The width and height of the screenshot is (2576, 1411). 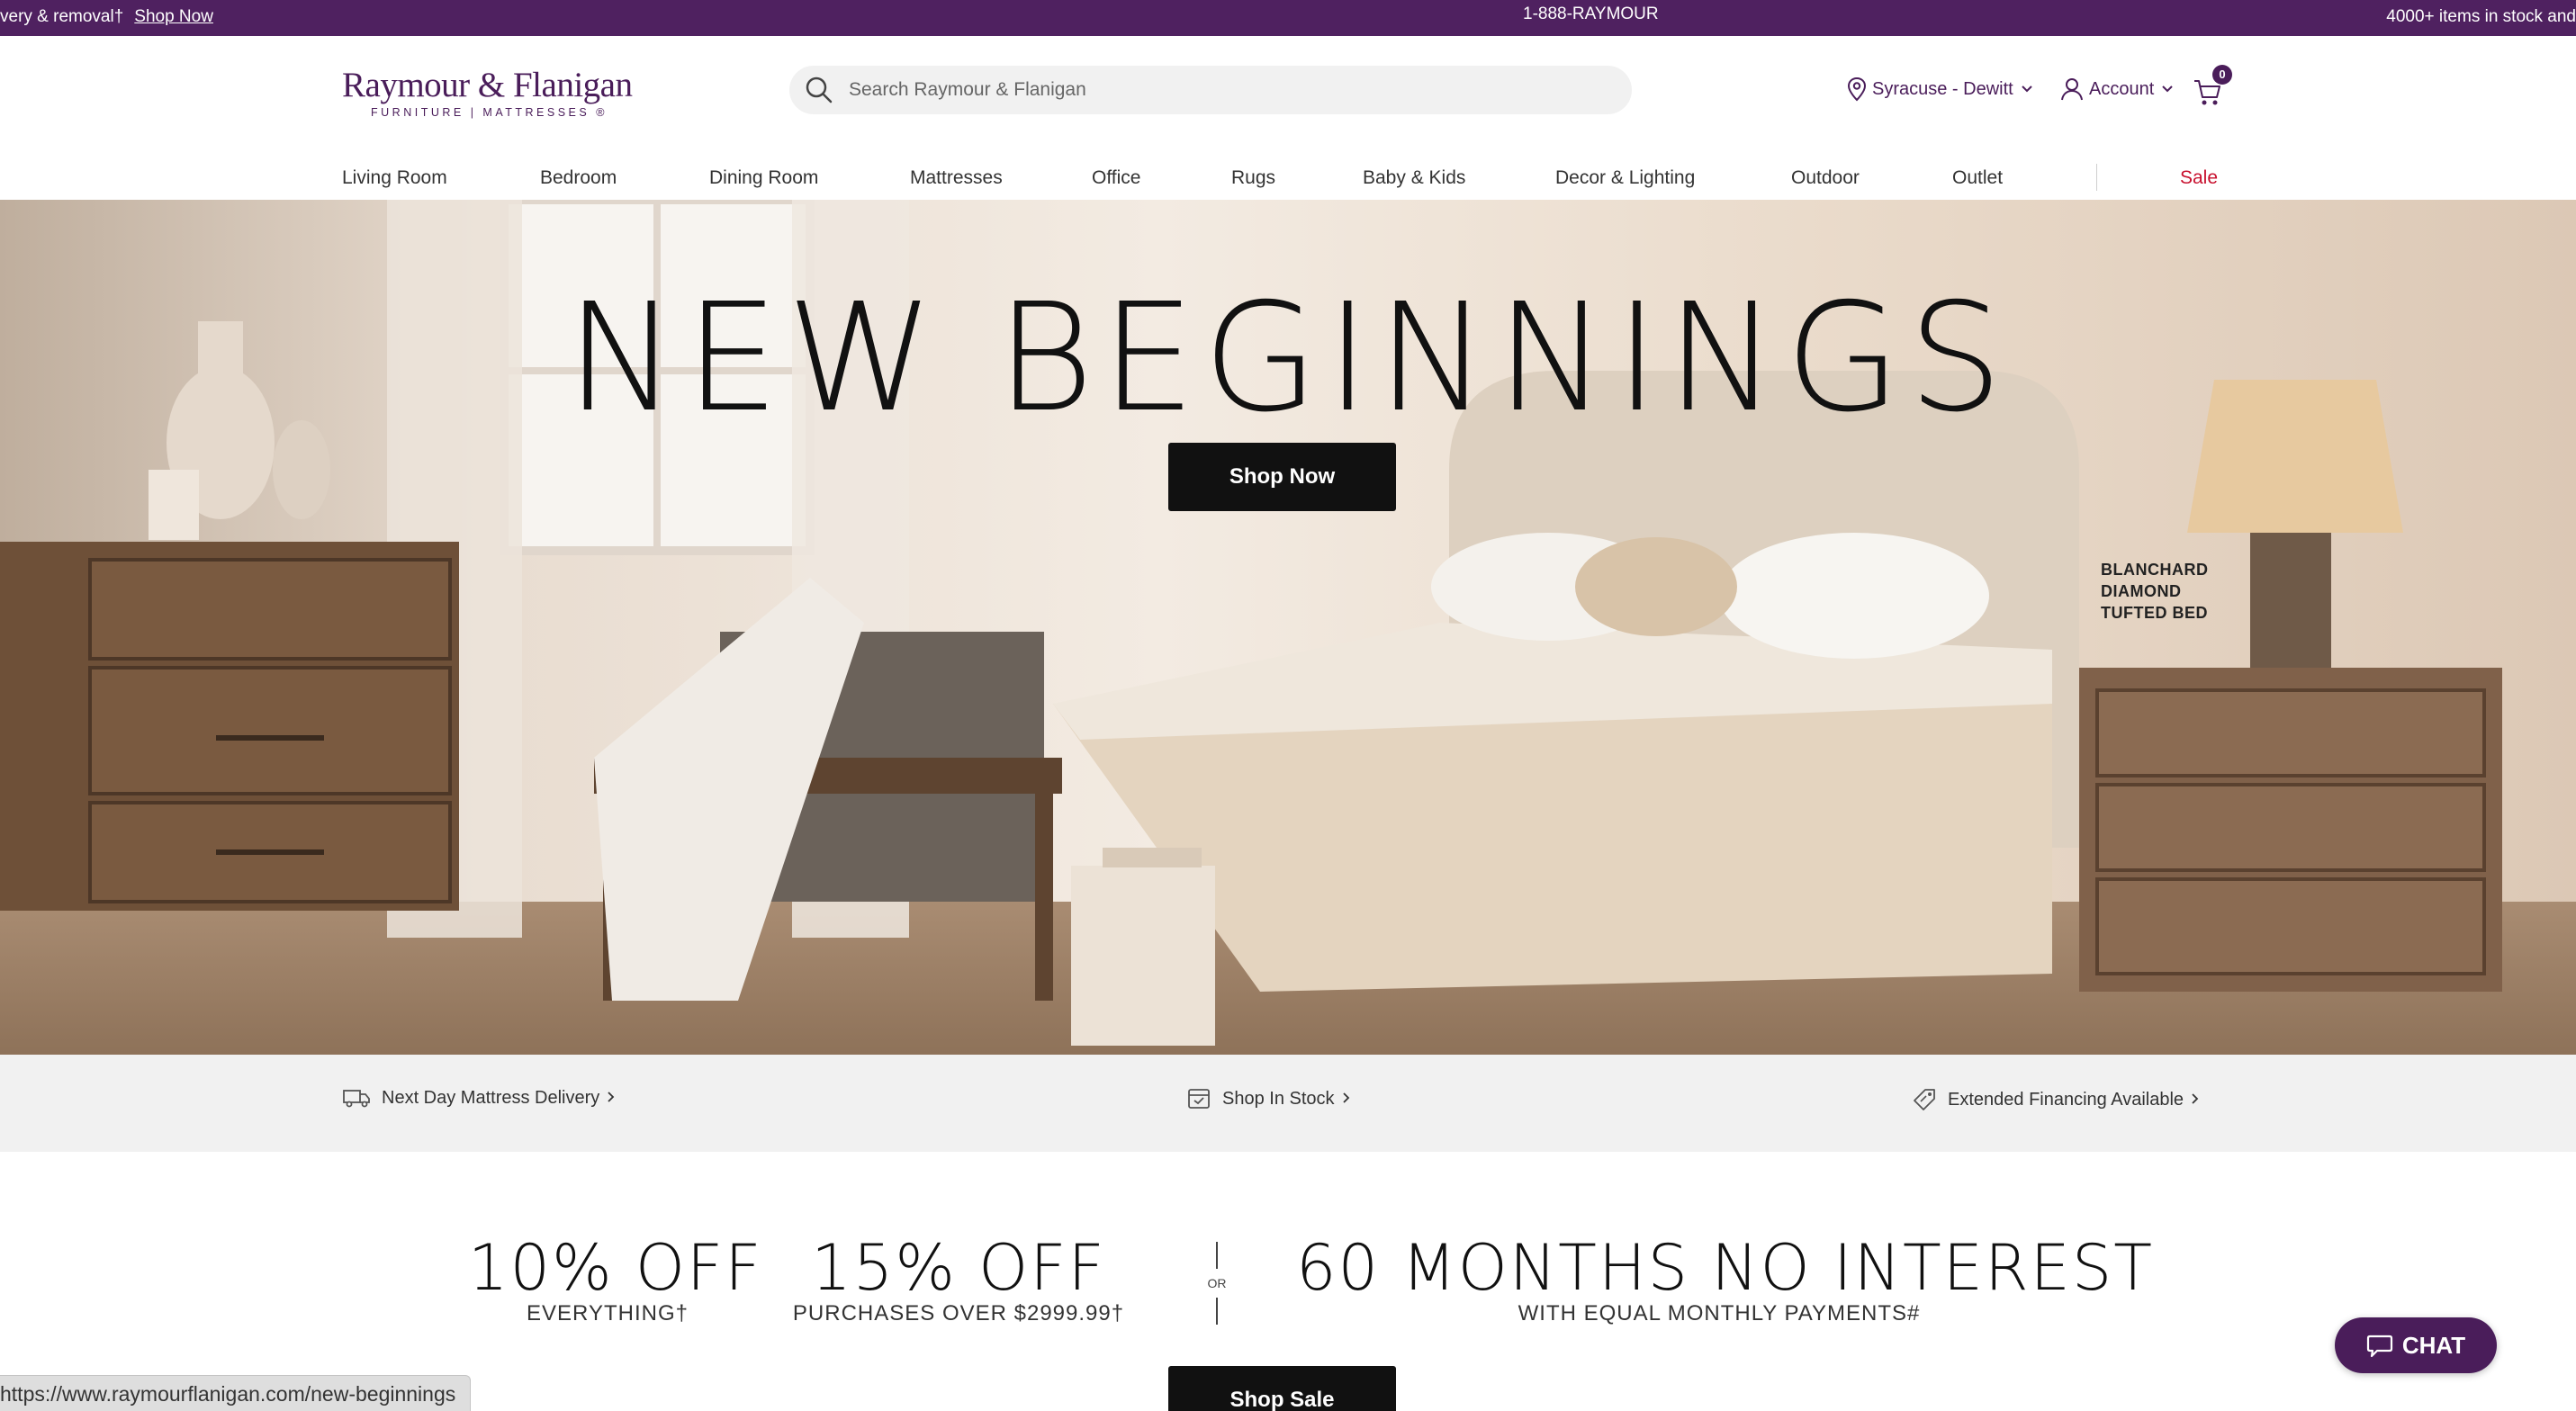 What do you see at coordinates (1282, 1388) in the screenshot?
I see `shop-sale-button: Shop Sale` at bounding box center [1282, 1388].